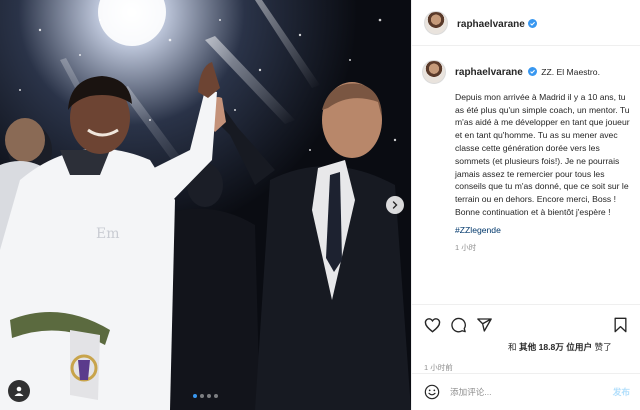 The image size is (640, 410). I want to click on likes-others-link: 其他 18.8万 位用户, so click(555, 347).